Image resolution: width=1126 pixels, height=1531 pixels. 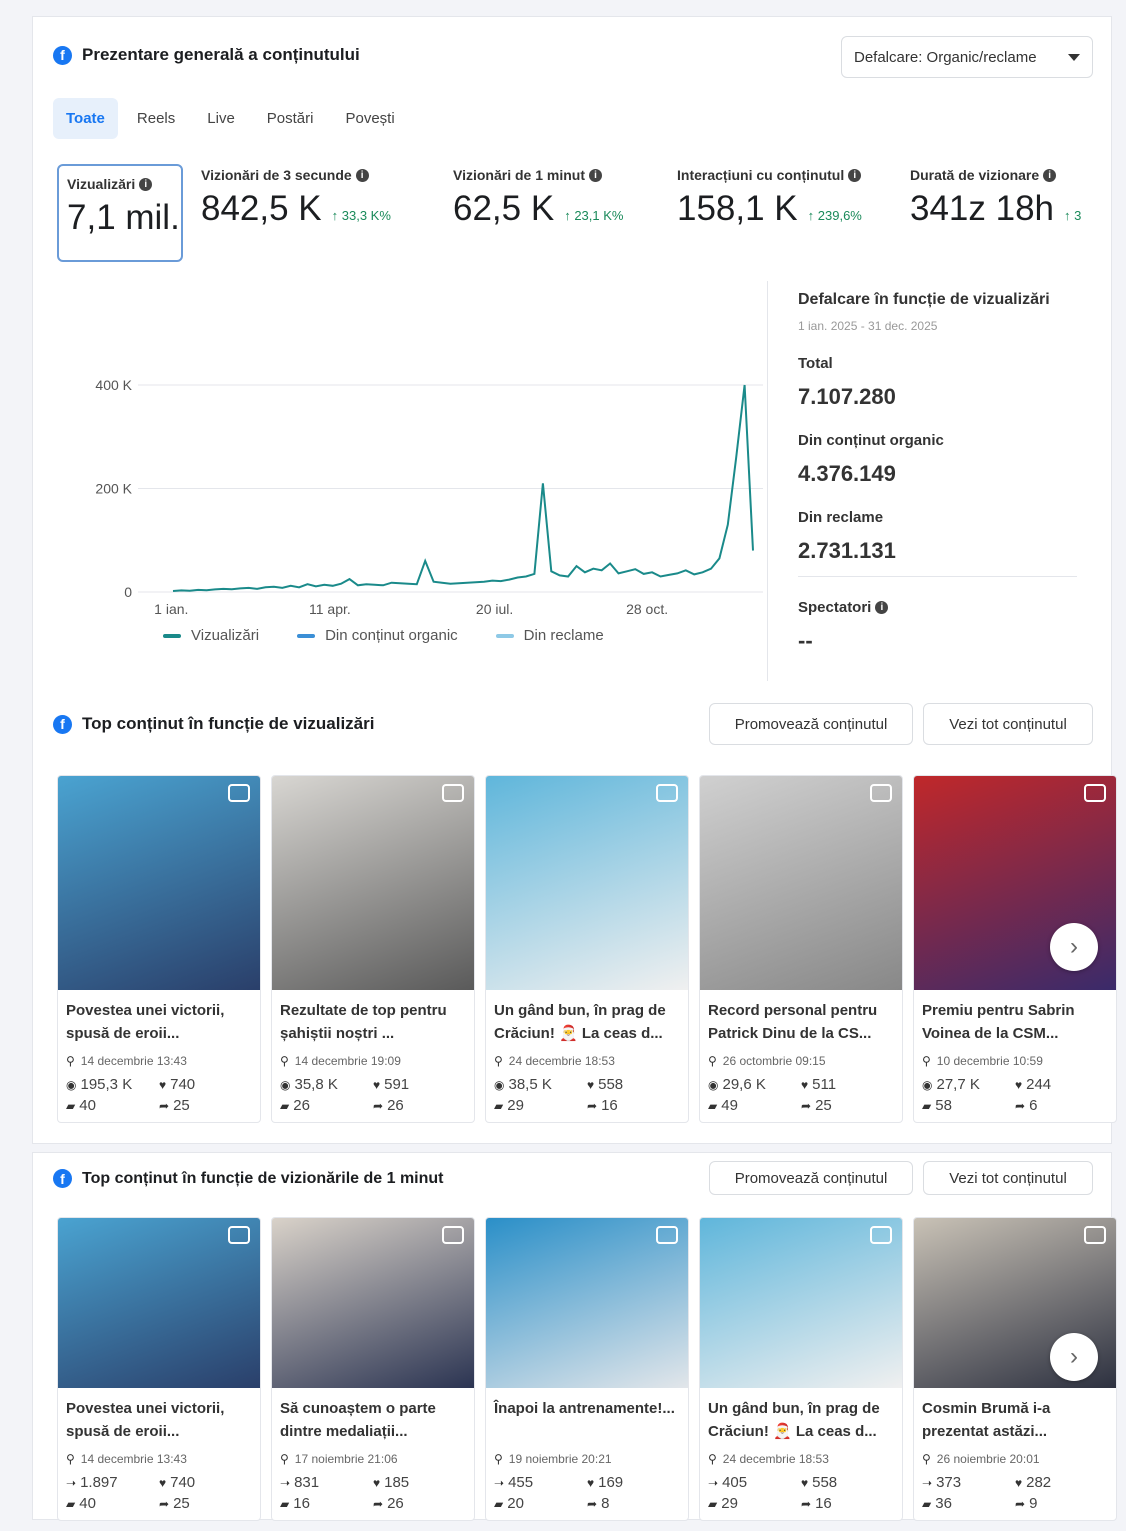 What do you see at coordinates (369, 118) in the screenshot?
I see `tab-stories: Povești` at bounding box center [369, 118].